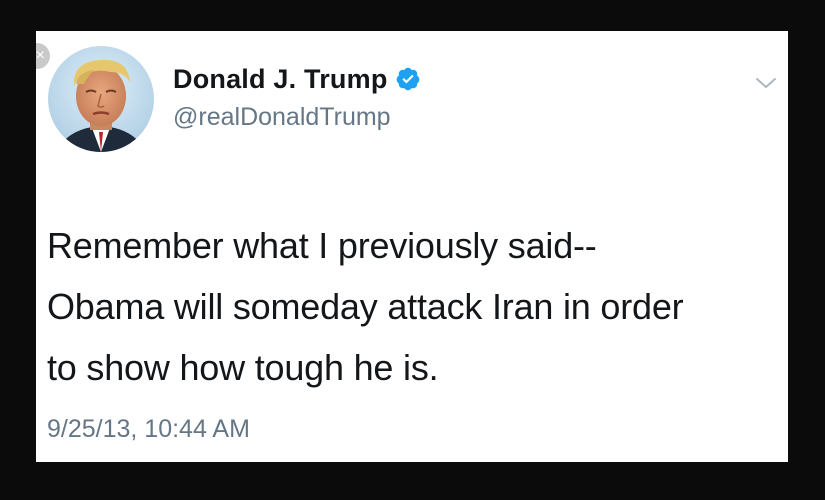  Describe the element at coordinates (40, 55) in the screenshot. I see `close-icon: ×` at that location.